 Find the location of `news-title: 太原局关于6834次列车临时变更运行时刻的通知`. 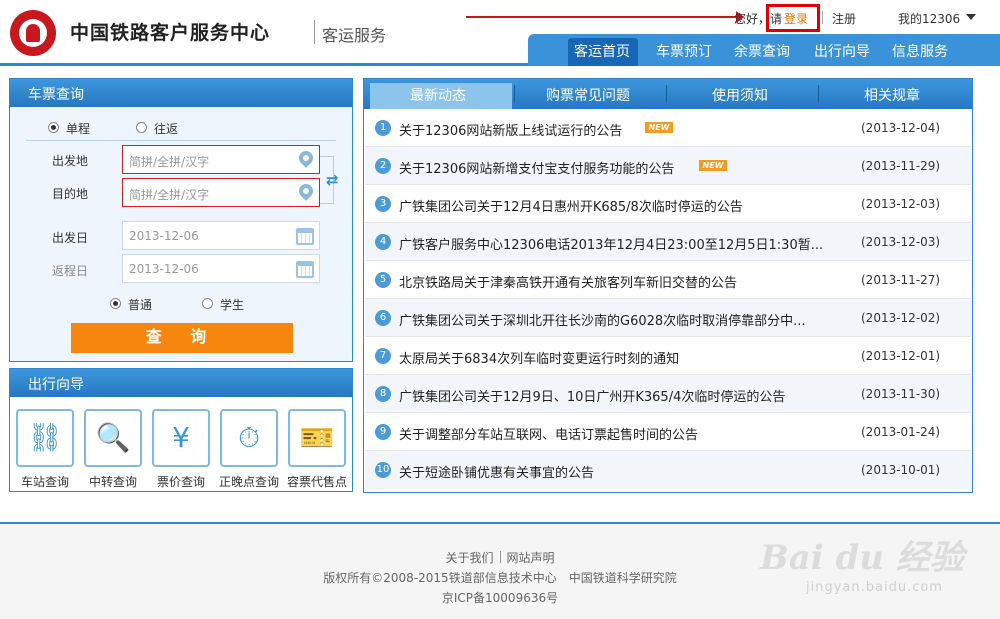

news-title: 太原局关于6834次列车临时变更运行时刻的通知 is located at coordinates (539, 357).